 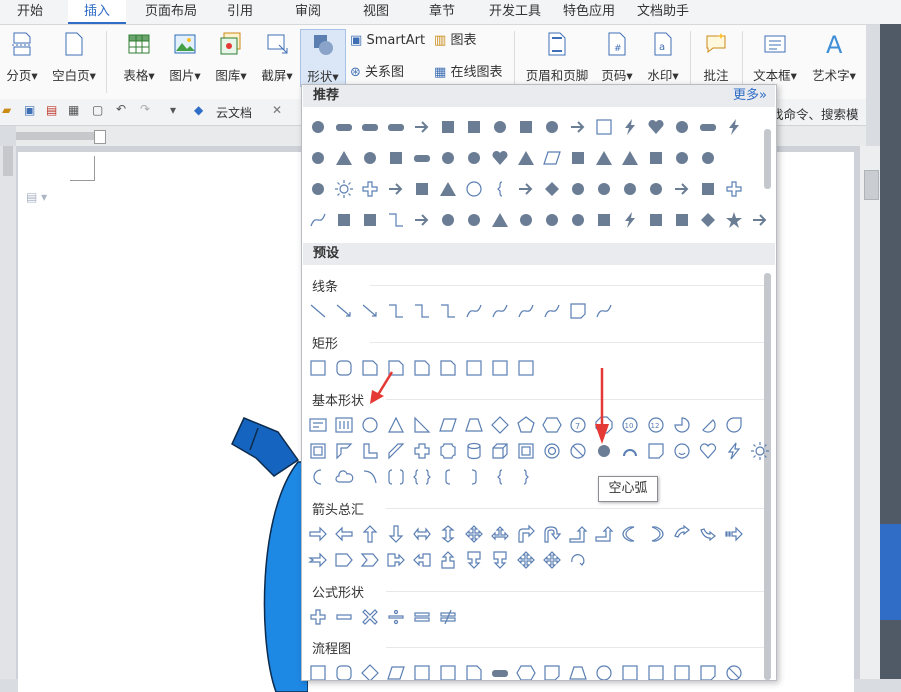 What do you see at coordinates (871, 185) in the screenshot?
I see `scrollbar-thumb` at bounding box center [871, 185].